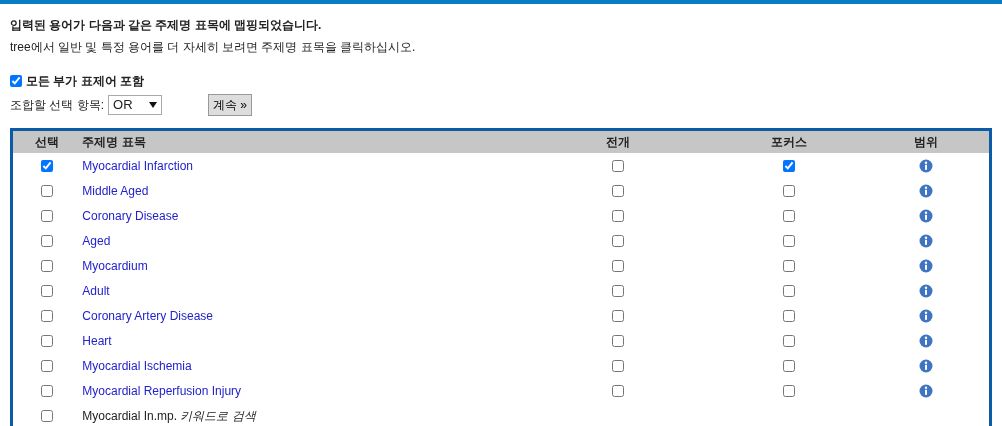 This screenshot has height=426, width=1002. I want to click on include-all-label: 모든 부가 표제어 포함, so click(85, 81).